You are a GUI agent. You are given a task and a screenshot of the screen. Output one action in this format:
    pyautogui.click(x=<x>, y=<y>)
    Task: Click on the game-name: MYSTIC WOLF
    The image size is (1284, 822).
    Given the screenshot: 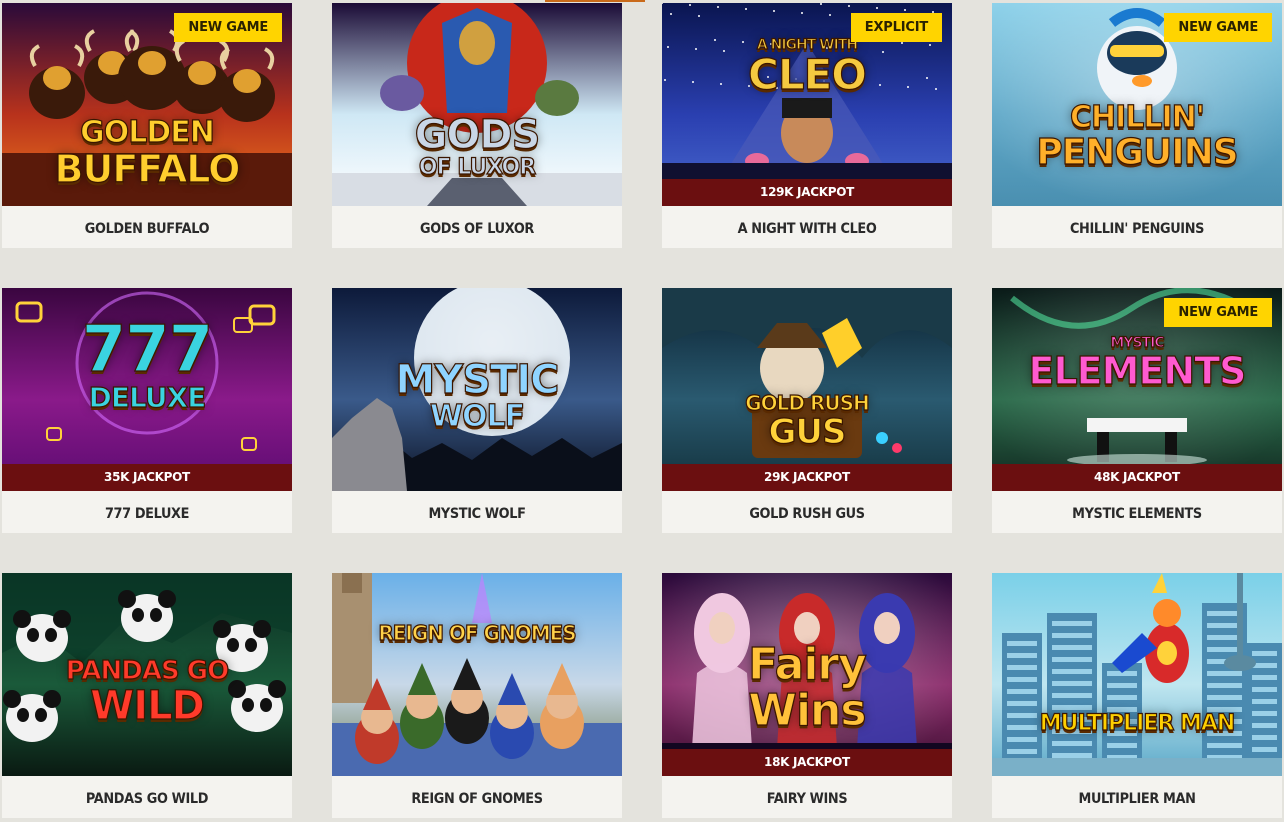 What is the action you would take?
    pyautogui.click(x=477, y=512)
    